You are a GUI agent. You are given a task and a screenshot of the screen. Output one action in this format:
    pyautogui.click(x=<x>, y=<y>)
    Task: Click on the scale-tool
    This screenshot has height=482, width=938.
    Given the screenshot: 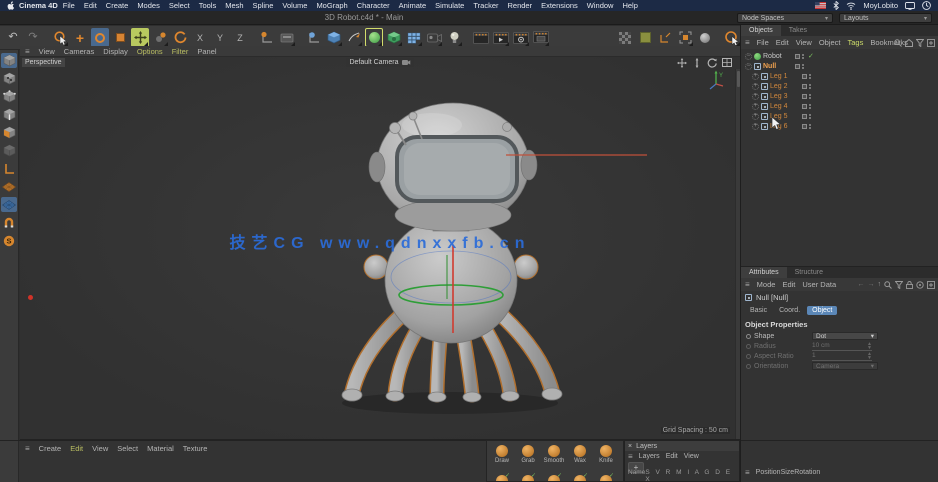 What is the action you would take?
    pyautogui.click(x=120, y=37)
    